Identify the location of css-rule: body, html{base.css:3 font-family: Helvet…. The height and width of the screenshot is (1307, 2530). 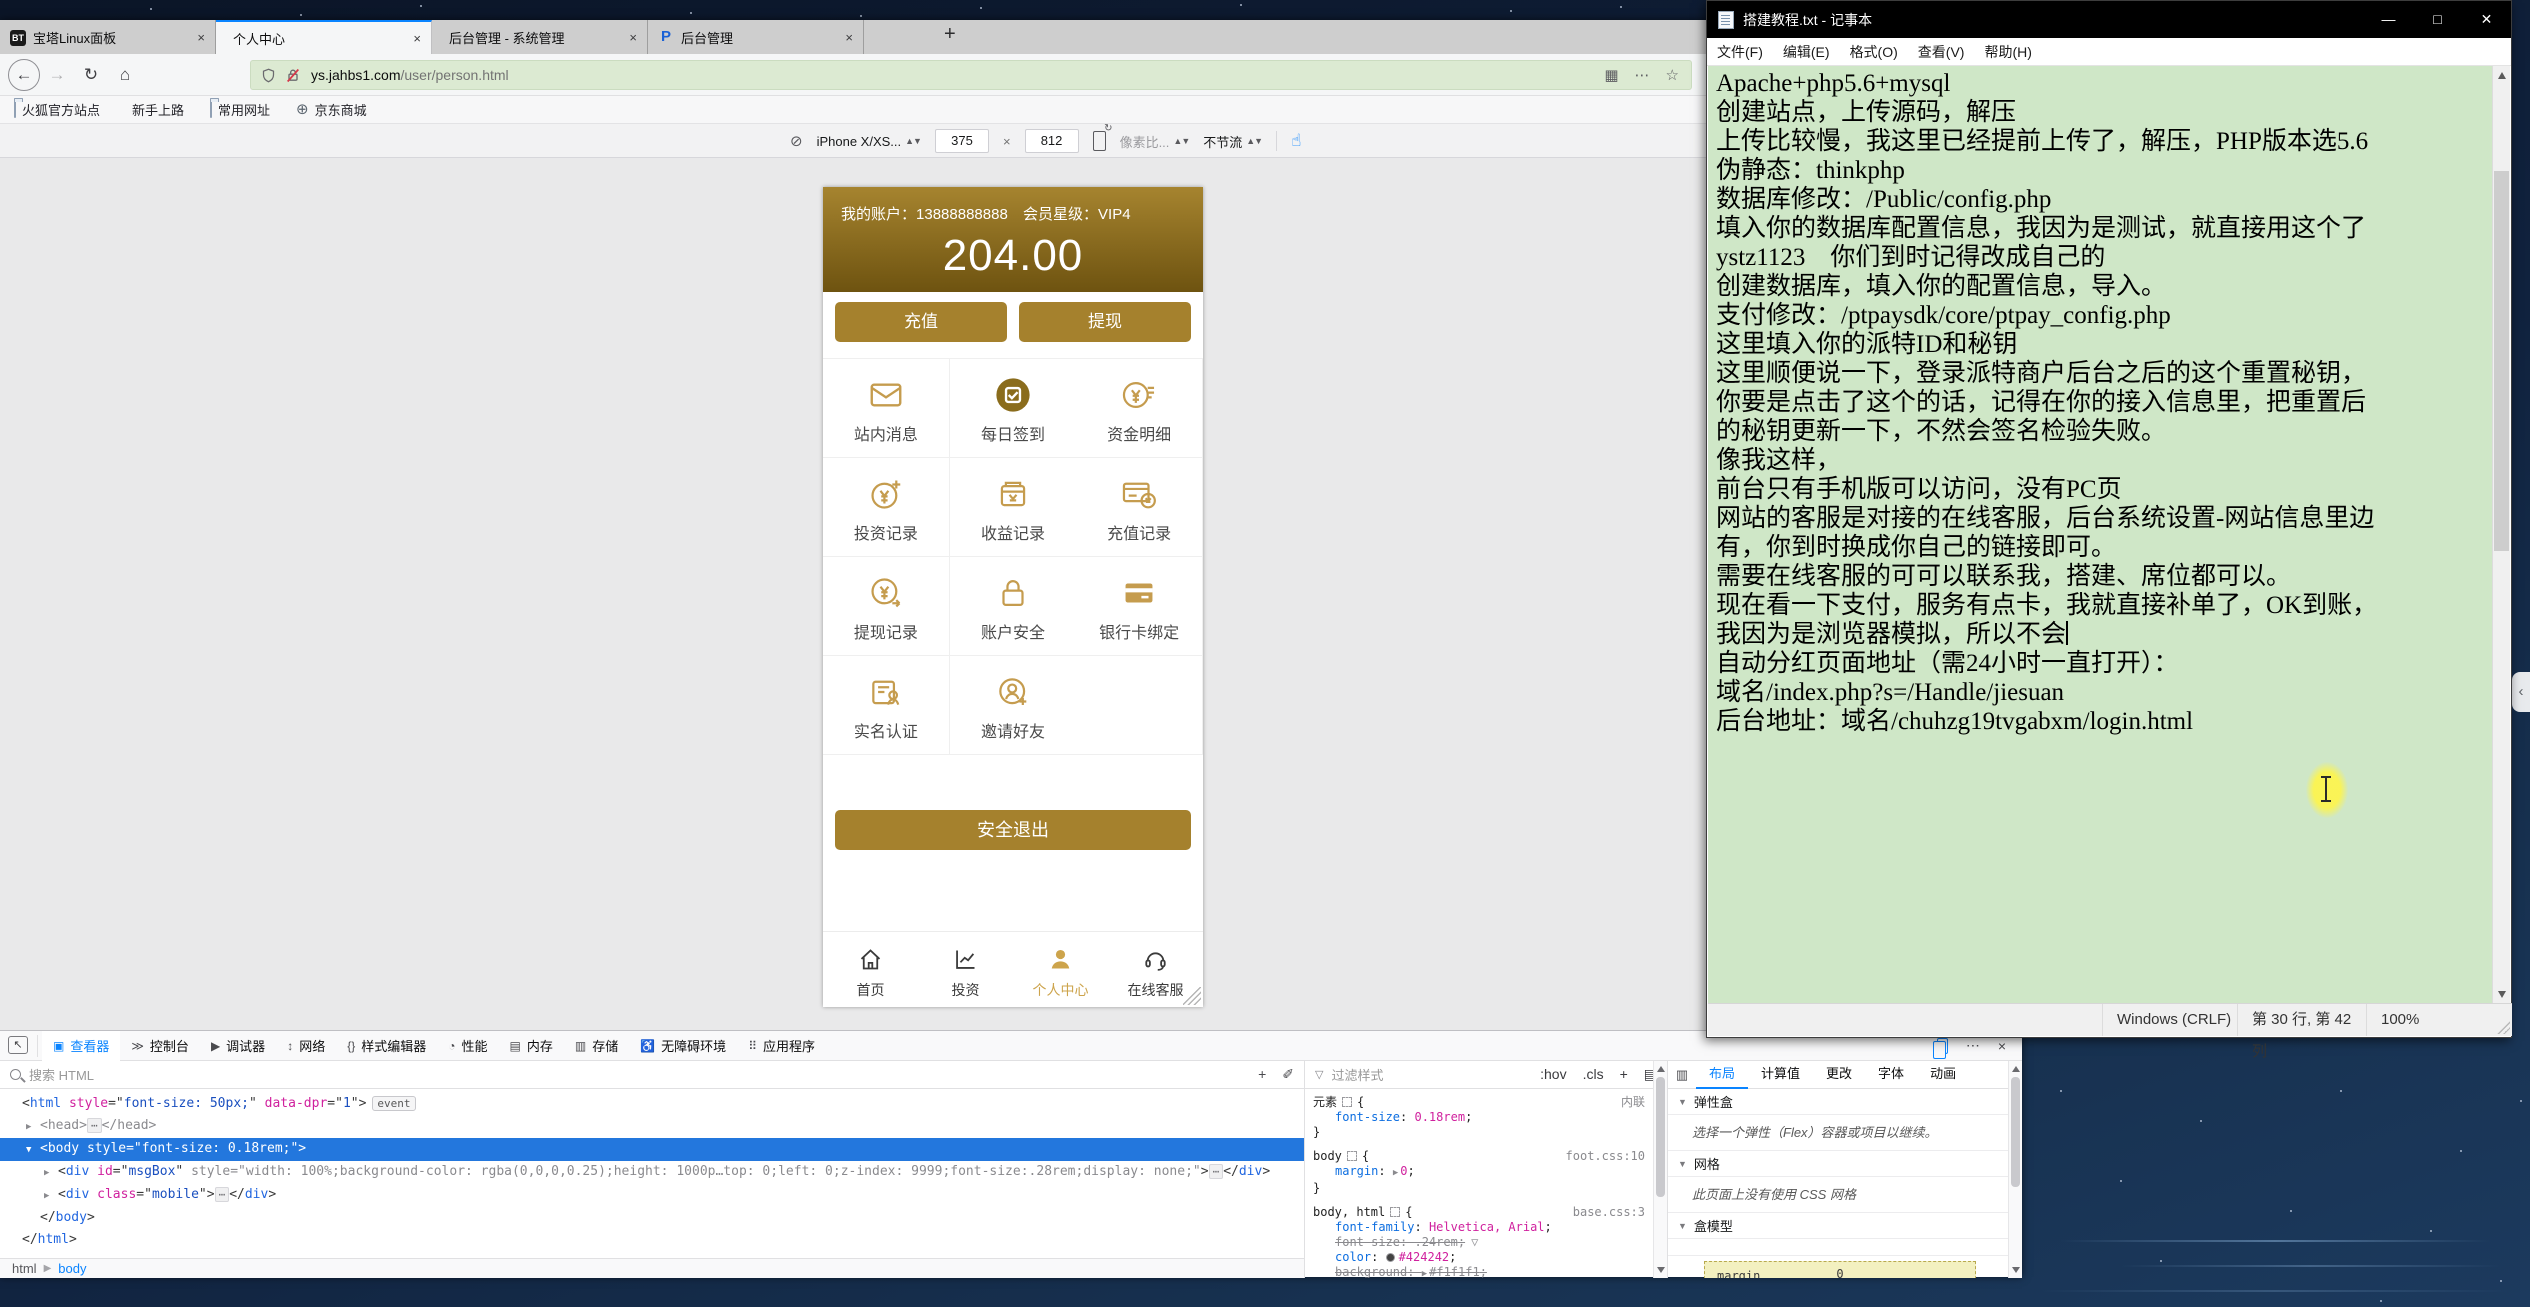
(1486, 1241).